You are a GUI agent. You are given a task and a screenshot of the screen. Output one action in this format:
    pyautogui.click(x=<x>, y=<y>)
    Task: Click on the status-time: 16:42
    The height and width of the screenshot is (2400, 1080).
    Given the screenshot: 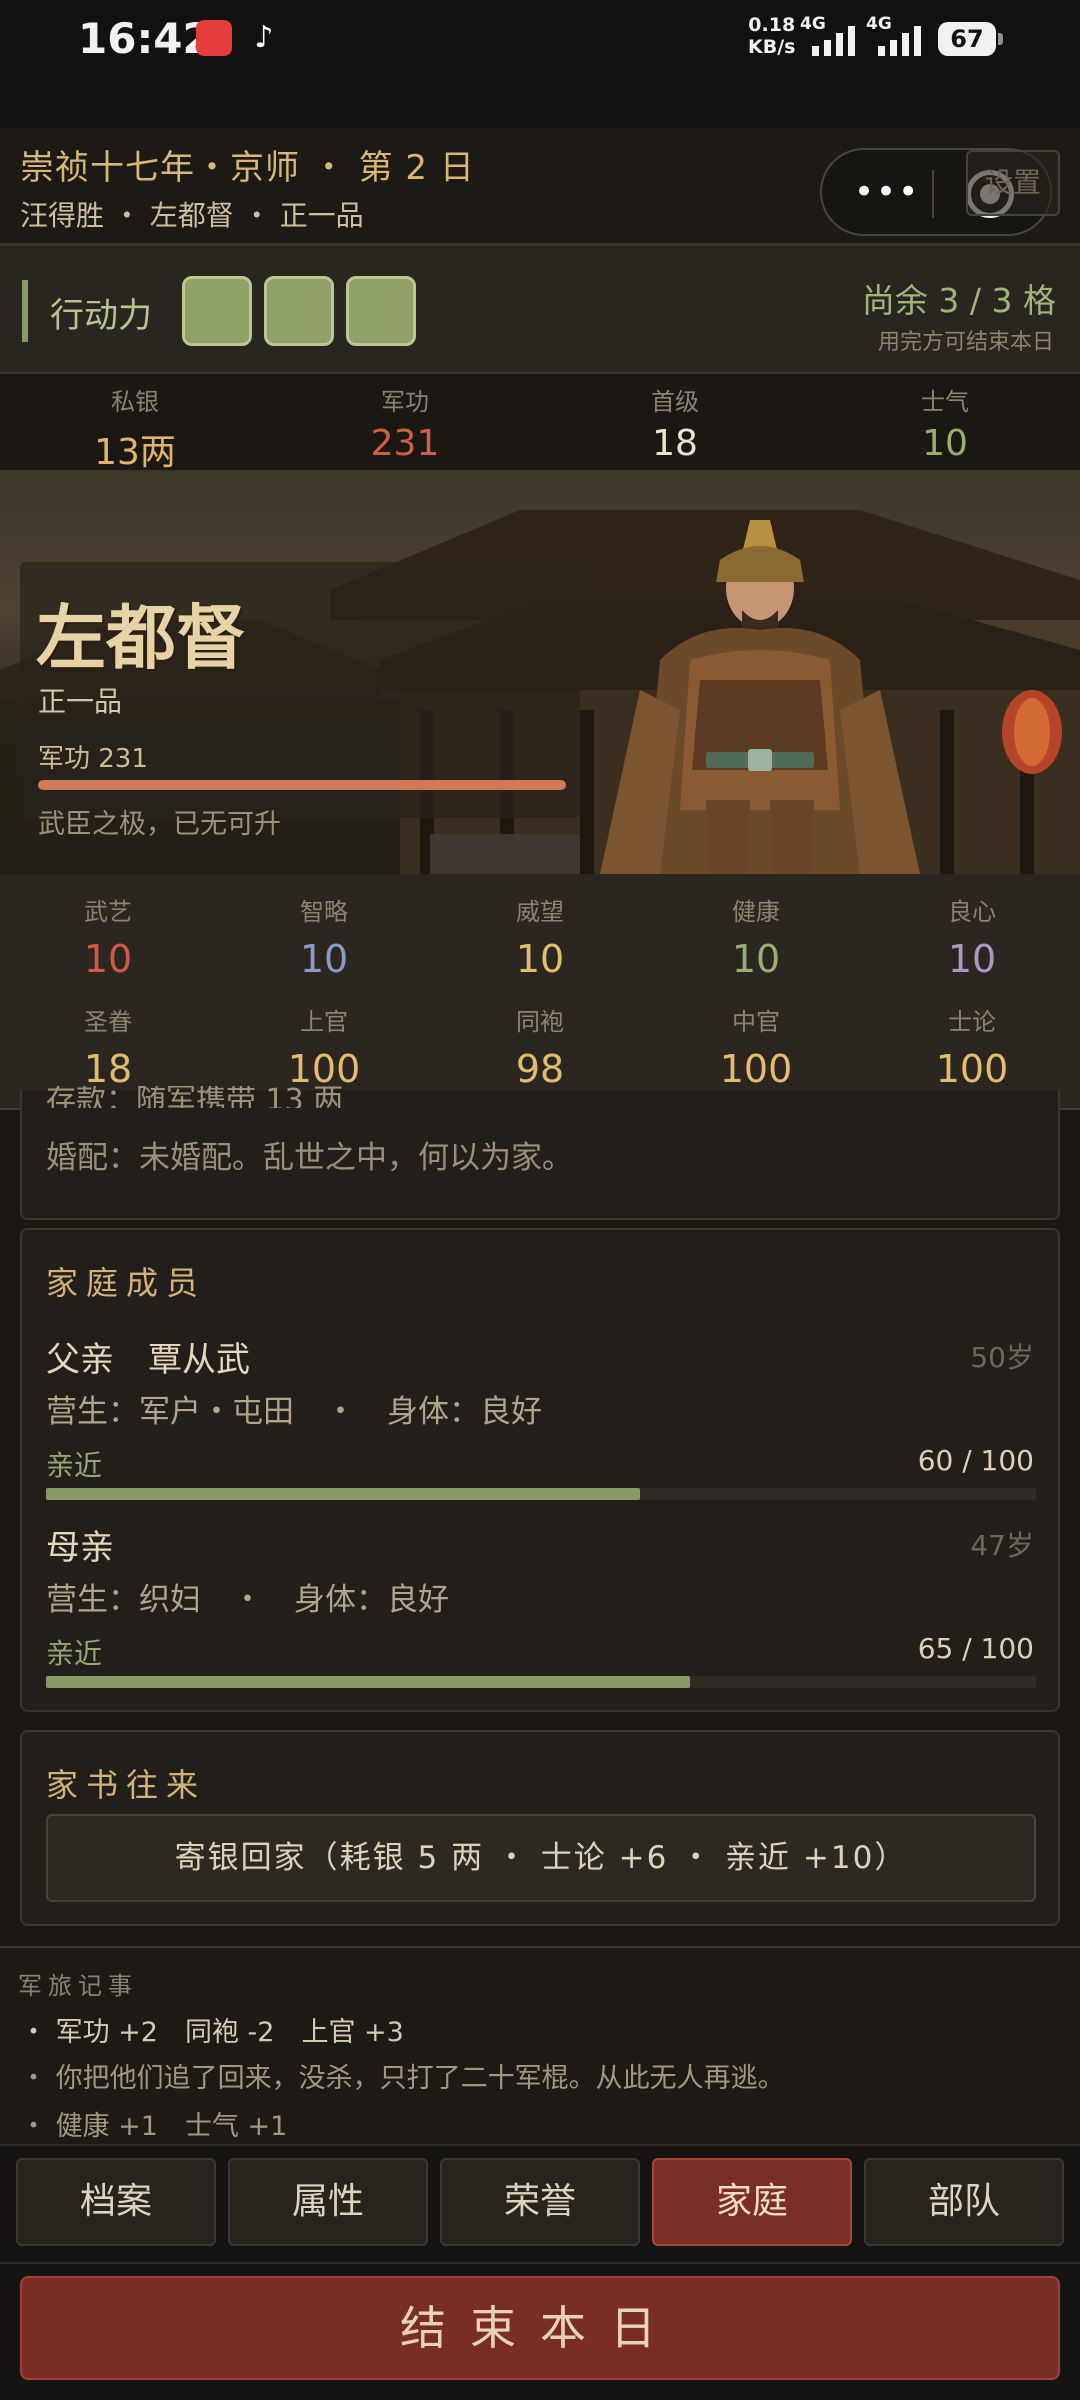 What is the action you would take?
    pyautogui.click(x=145, y=38)
    